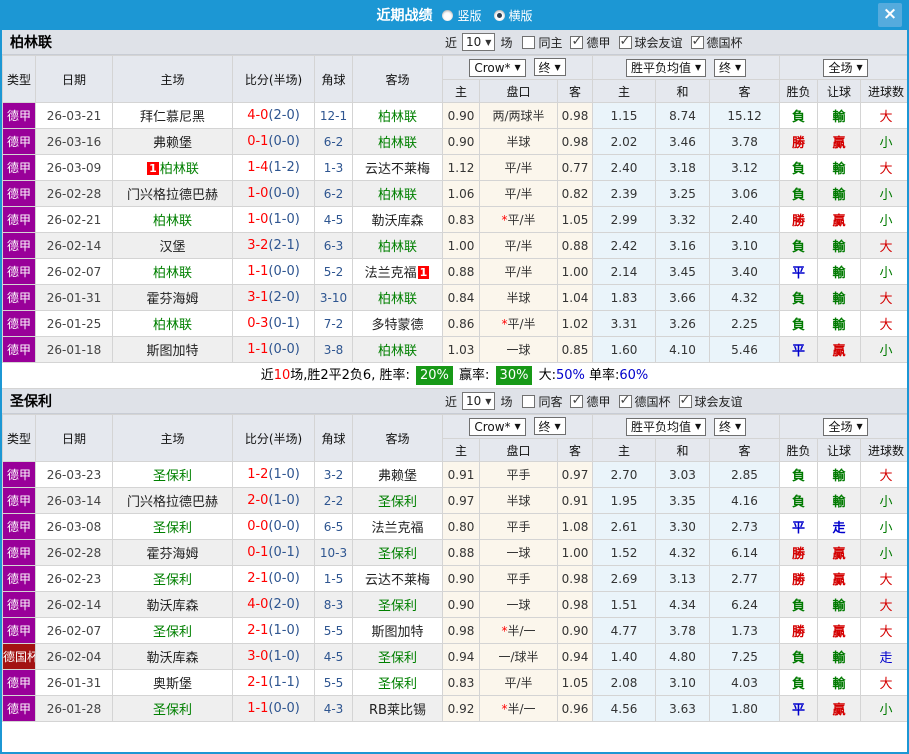 The image size is (909, 754). I want to click on col-header-away: 客场, so click(397, 438).